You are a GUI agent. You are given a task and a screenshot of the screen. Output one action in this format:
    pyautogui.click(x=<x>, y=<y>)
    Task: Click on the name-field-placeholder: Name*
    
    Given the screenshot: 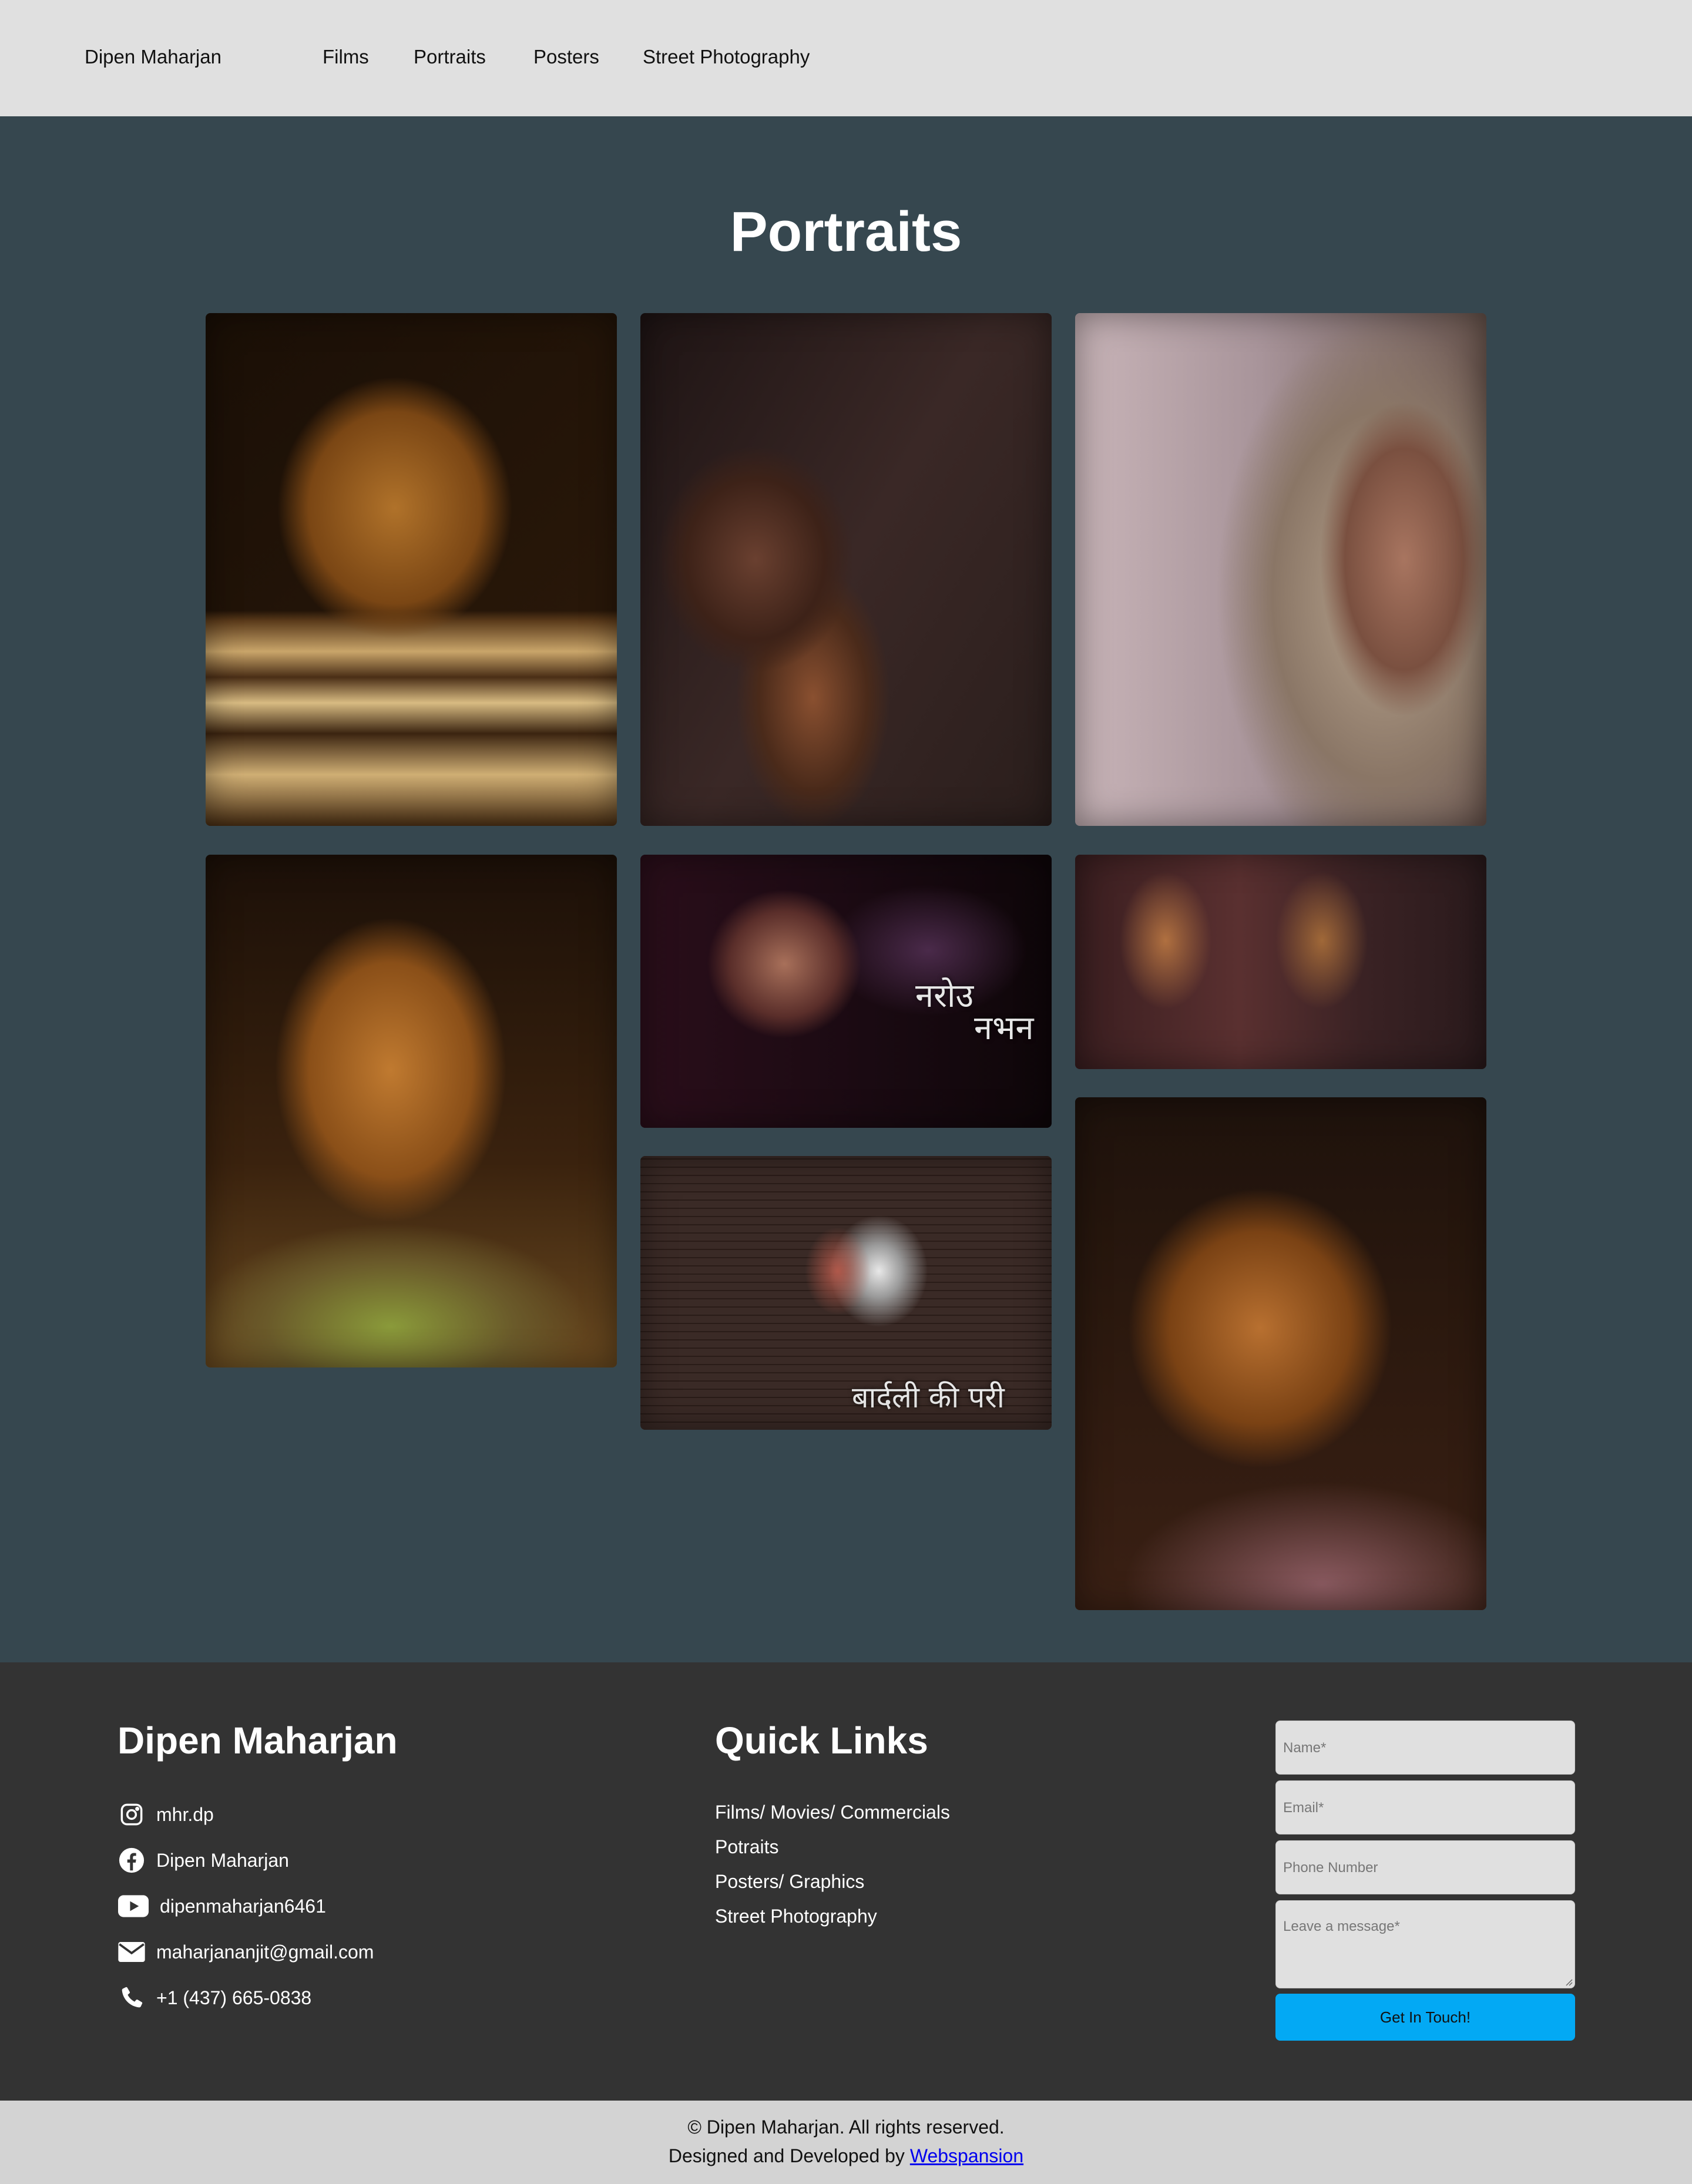 What is the action you would take?
    pyautogui.click(x=1305, y=1748)
    